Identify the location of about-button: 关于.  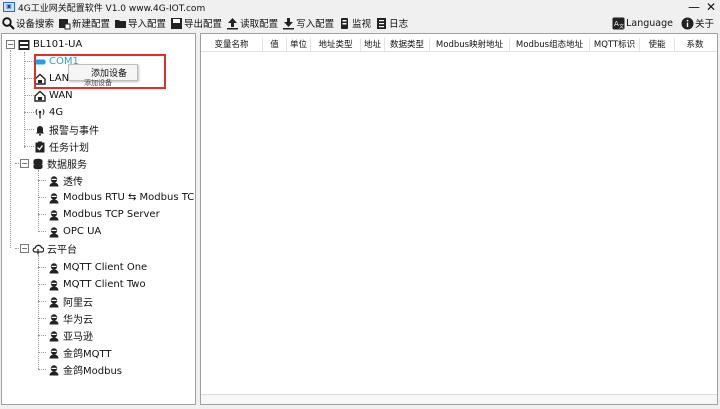
(697, 23).